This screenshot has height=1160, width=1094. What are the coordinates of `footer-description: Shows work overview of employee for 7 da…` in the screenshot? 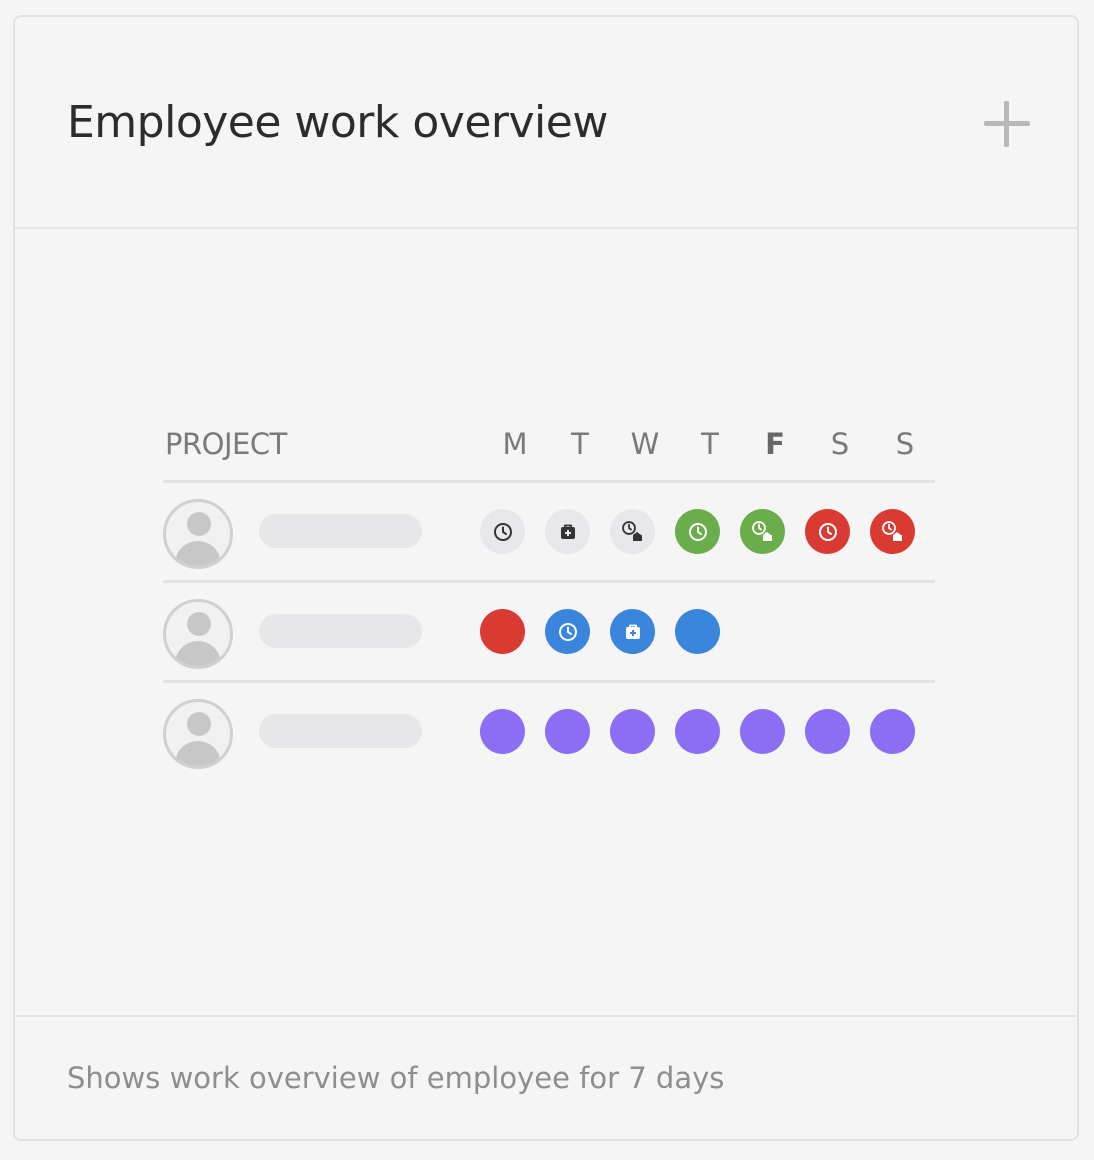 It's located at (396, 1078).